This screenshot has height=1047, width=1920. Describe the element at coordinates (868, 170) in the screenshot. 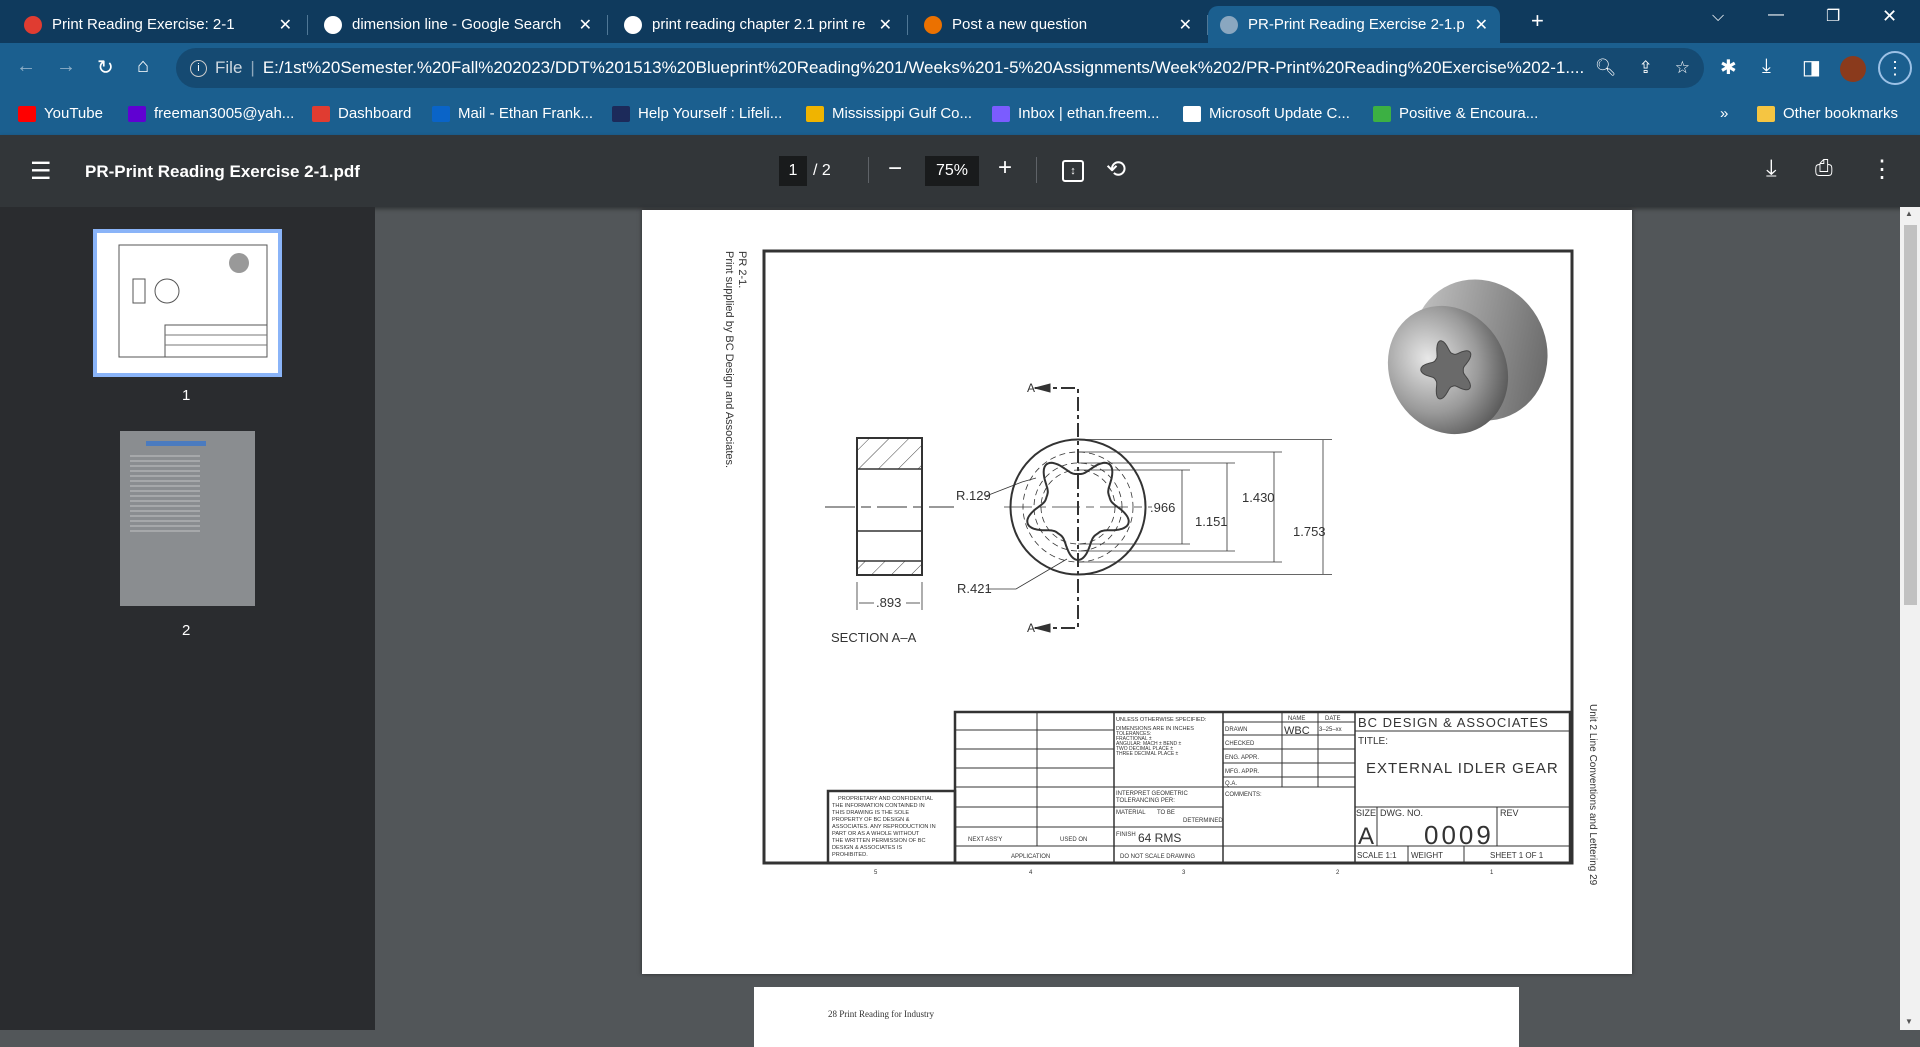

I see `divider` at that location.